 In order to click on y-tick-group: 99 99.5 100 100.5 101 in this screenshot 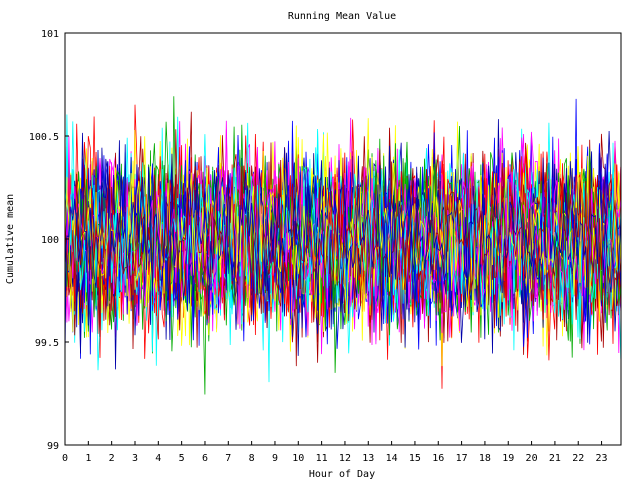, I will do `click(49, 240)`.